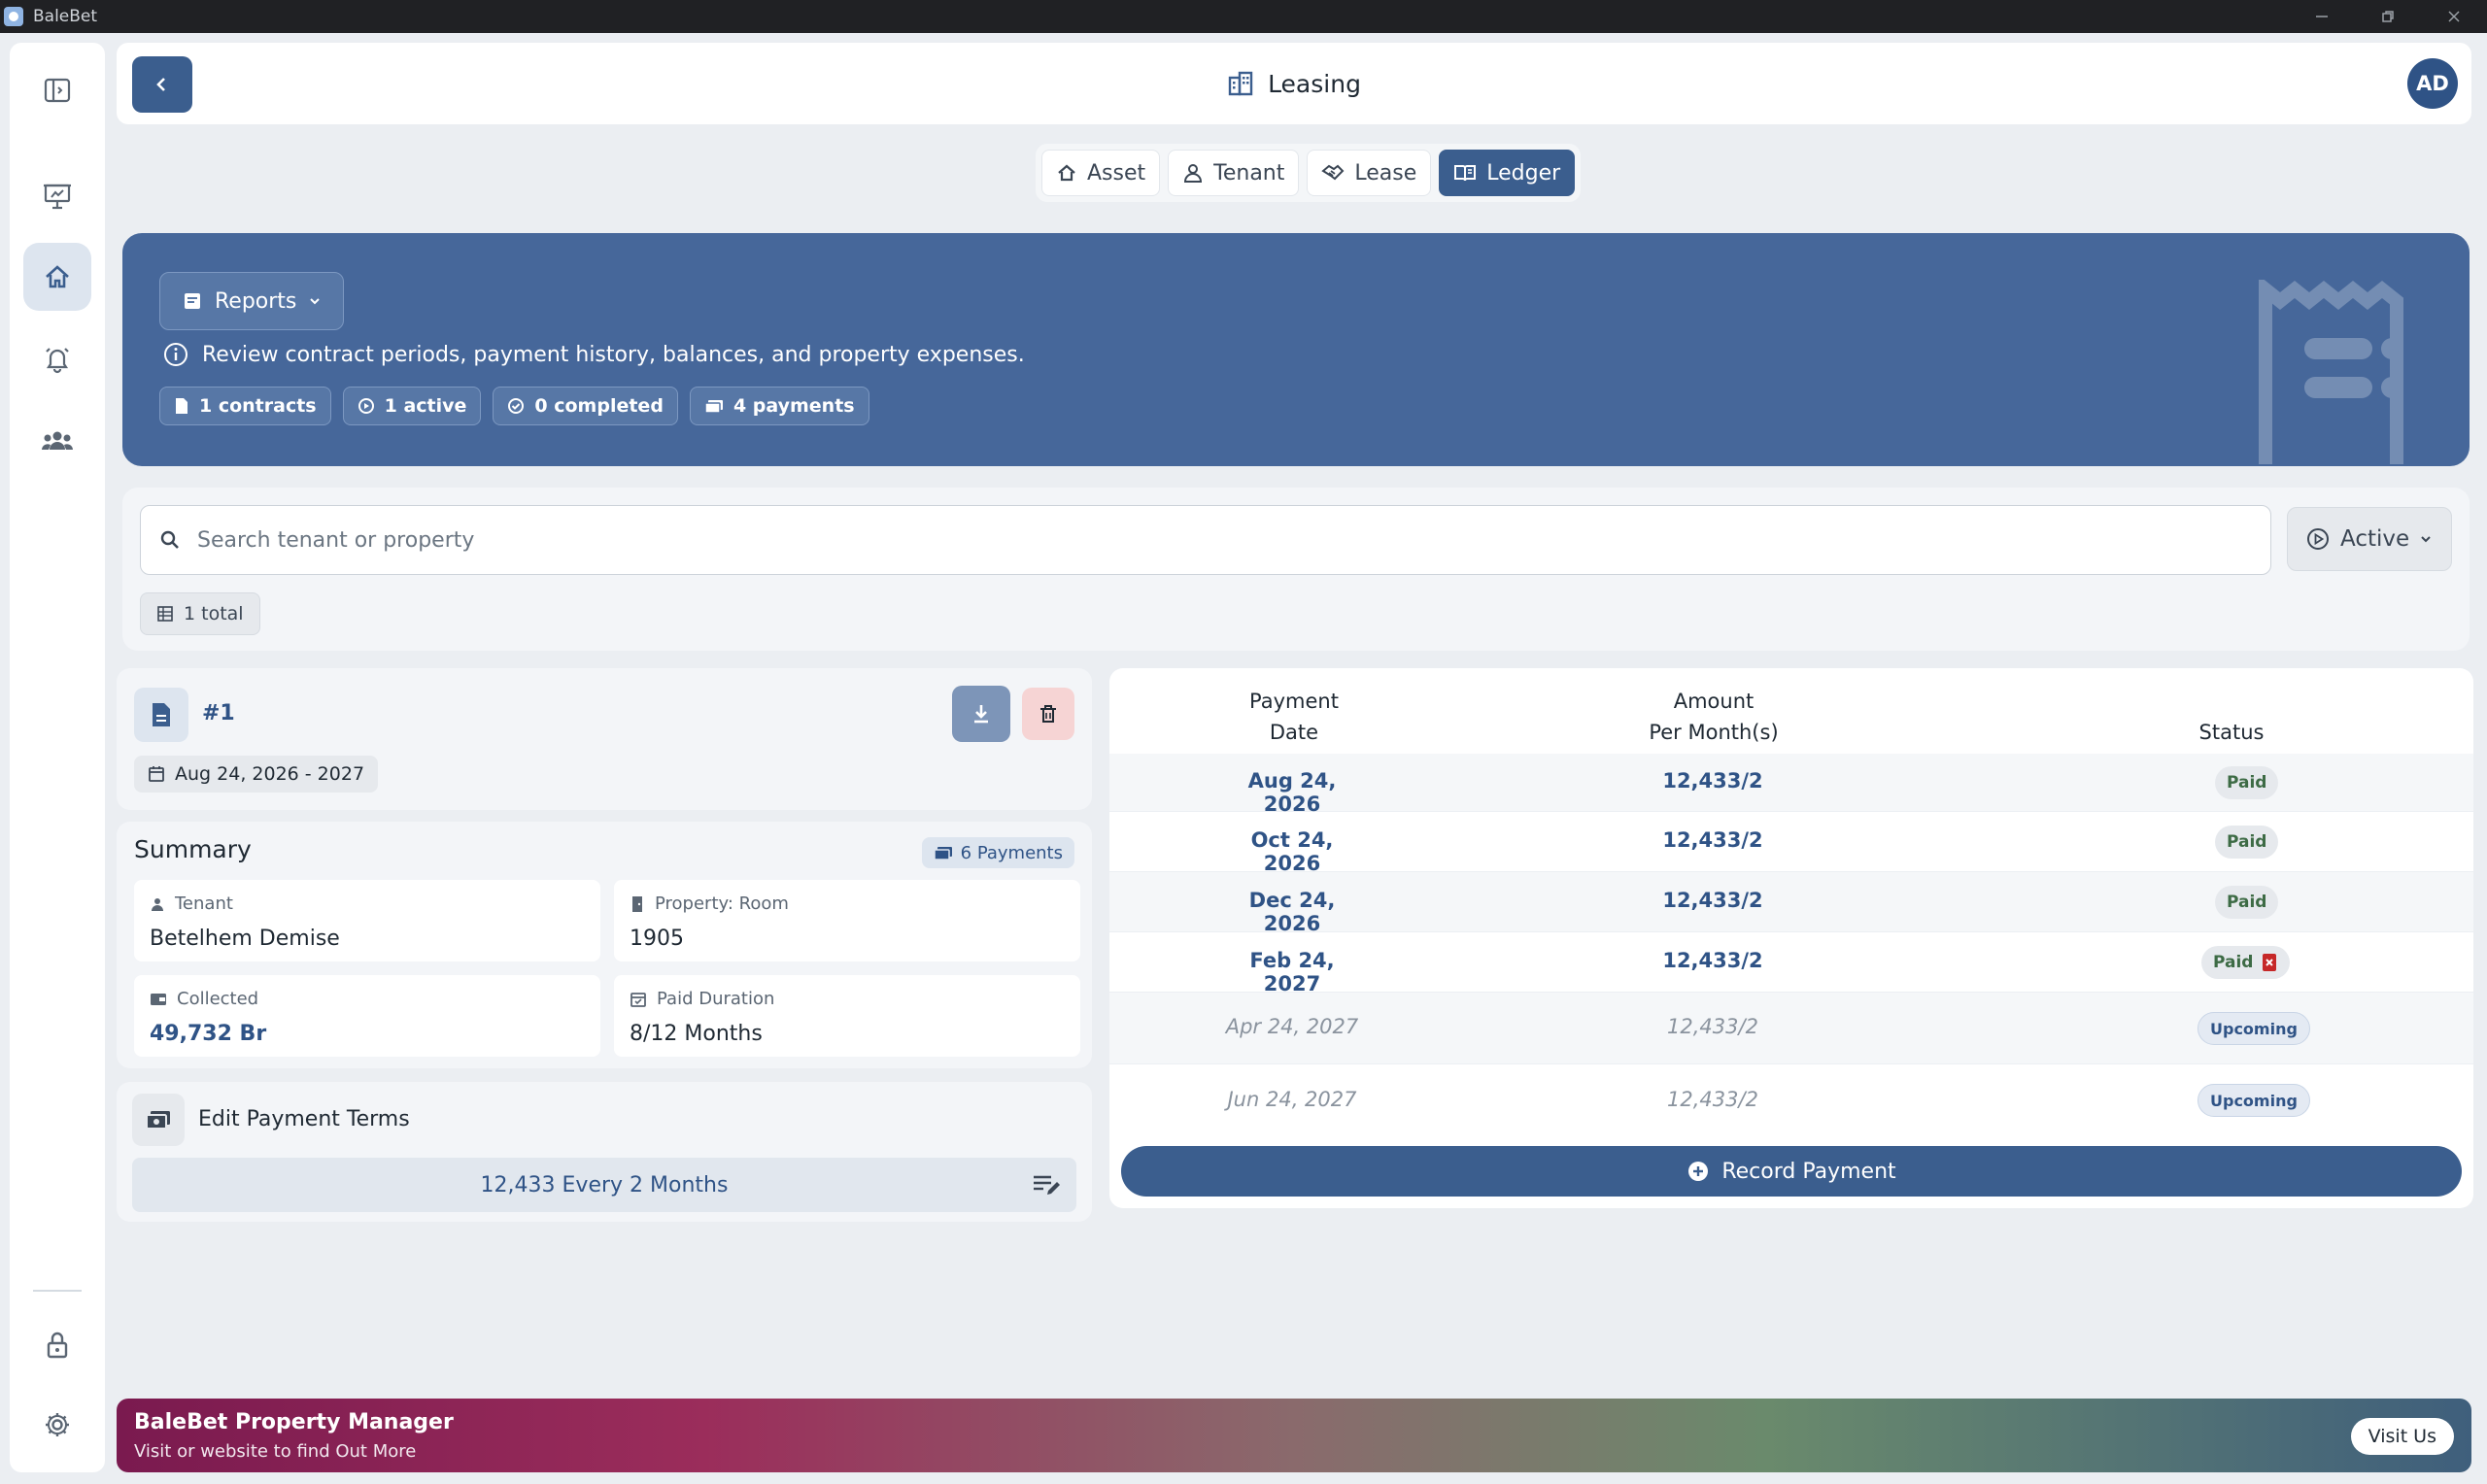  What do you see at coordinates (256, 774) in the screenshot?
I see `contract-period-chip: Aug 24, 2026 - 2027` at bounding box center [256, 774].